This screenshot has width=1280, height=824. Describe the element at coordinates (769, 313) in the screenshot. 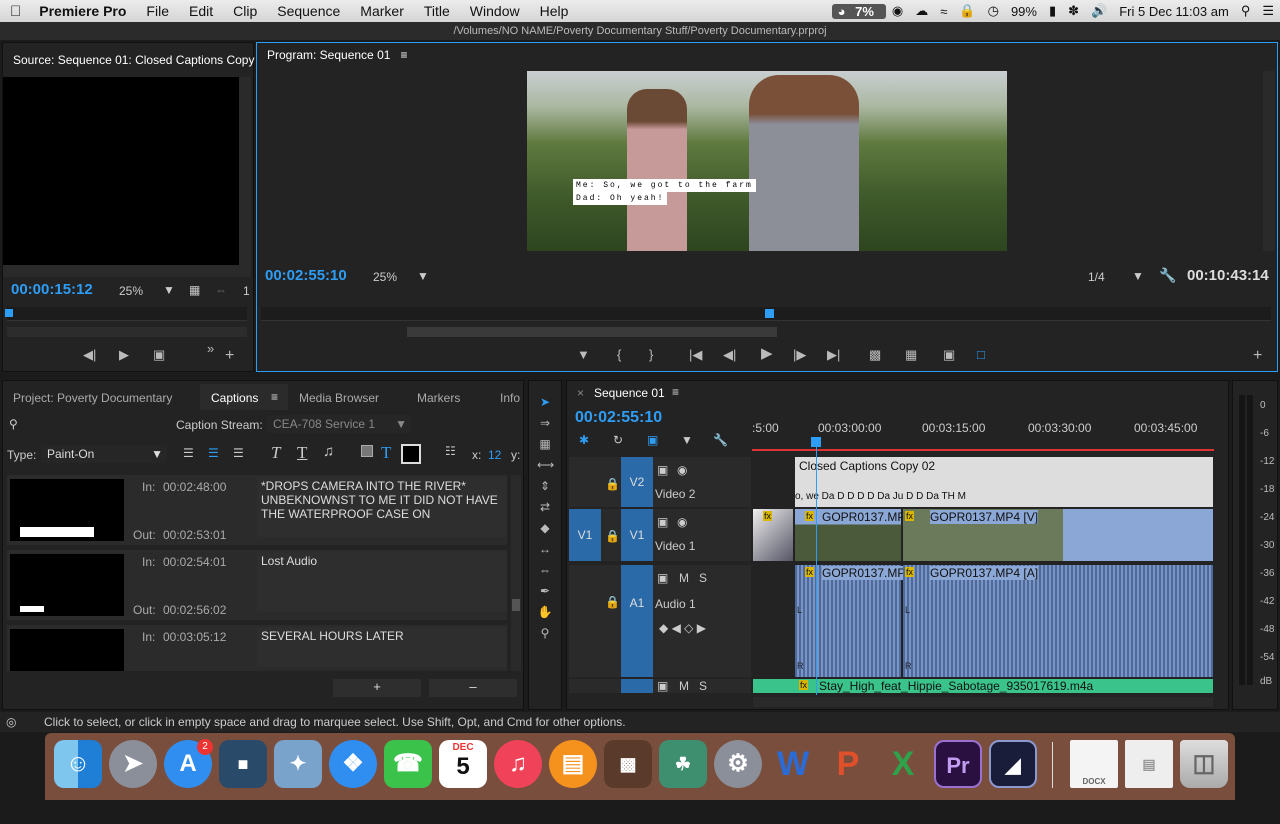

I see `program-playhead-icon` at that location.